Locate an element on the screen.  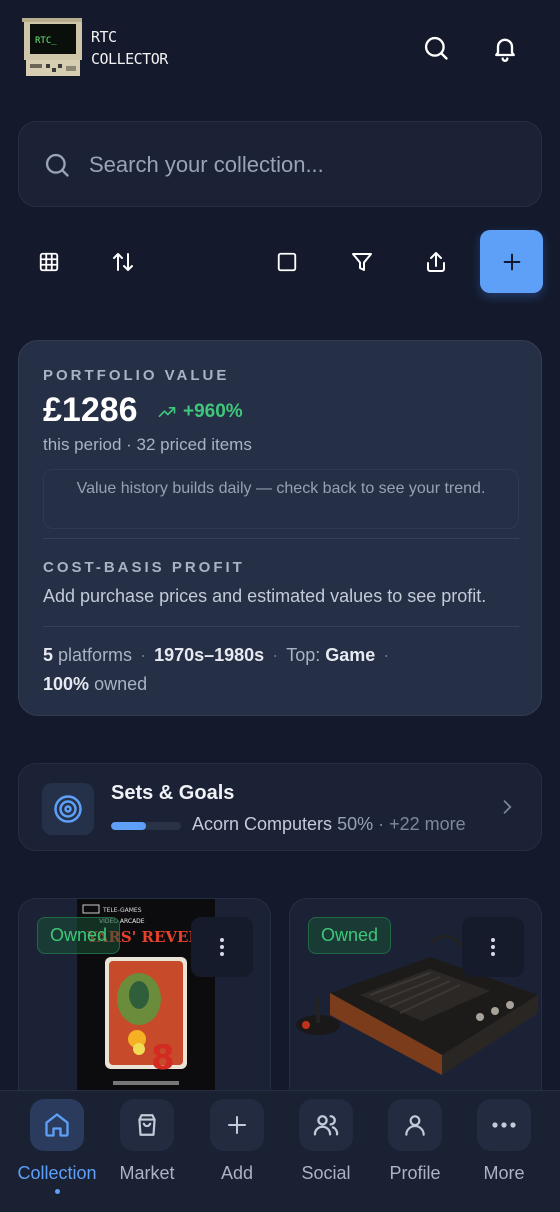
platforms-count: 5 is located at coordinates (48, 655).